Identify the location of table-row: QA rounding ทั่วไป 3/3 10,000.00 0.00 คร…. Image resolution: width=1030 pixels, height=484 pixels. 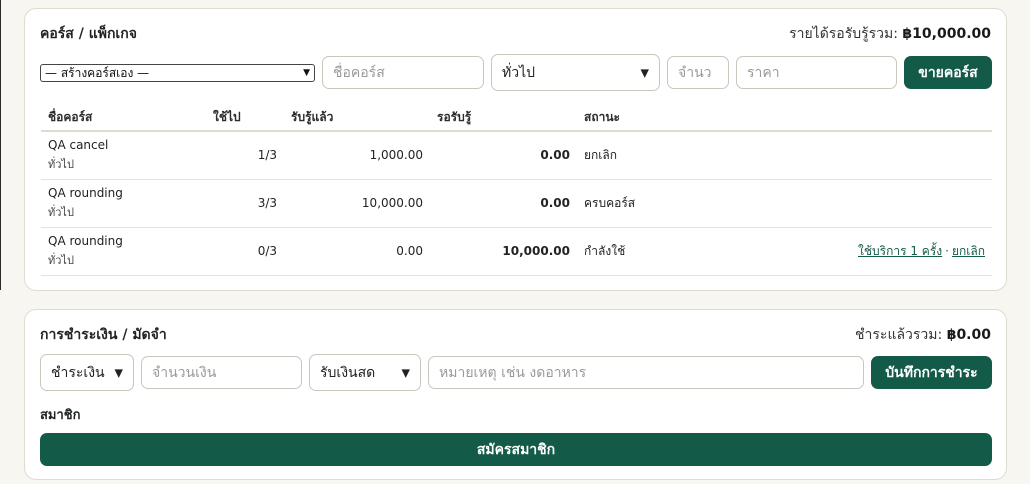
(516, 203).